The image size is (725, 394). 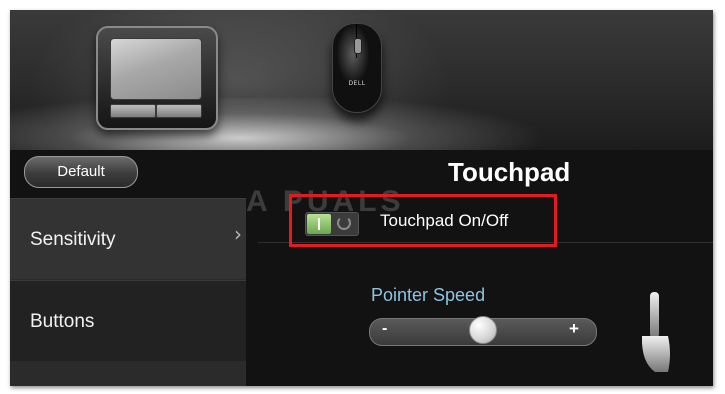 I want to click on sidebar-item-buttons: Buttons, so click(x=128, y=320).